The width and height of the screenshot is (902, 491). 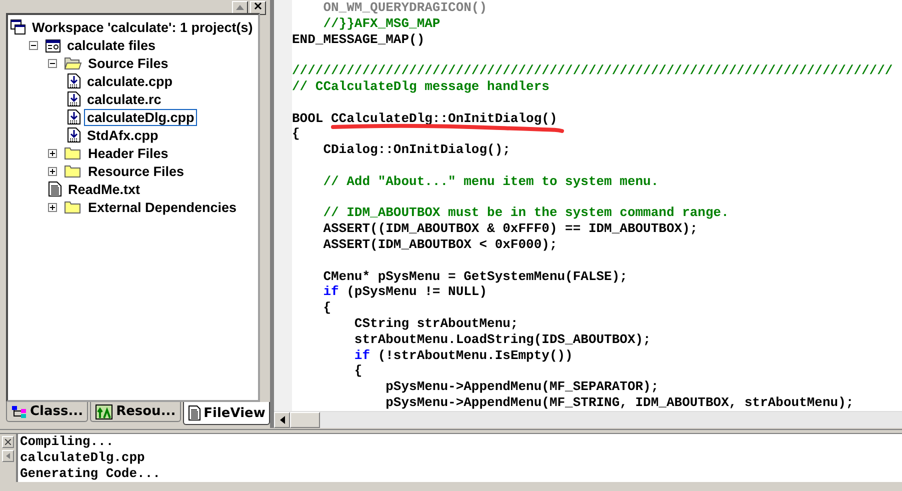 What do you see at coordinates (510, 228) in the screenshot?
I see `code-text: ASSERT((IDM_ABOUTBOX & 0xFFF0) == IDM_ABOUTBOX);` at bounding box center [510, 228].